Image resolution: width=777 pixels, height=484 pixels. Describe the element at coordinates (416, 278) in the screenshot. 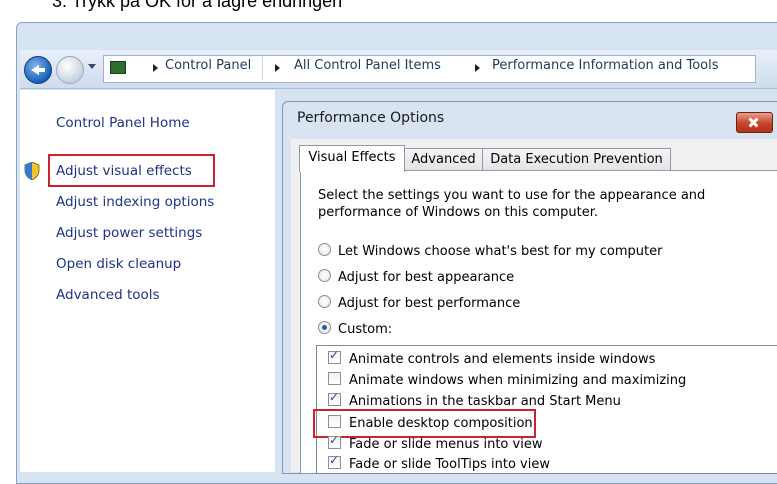

I see `radio-best-appearance: Adjust for best appearance` at that location.